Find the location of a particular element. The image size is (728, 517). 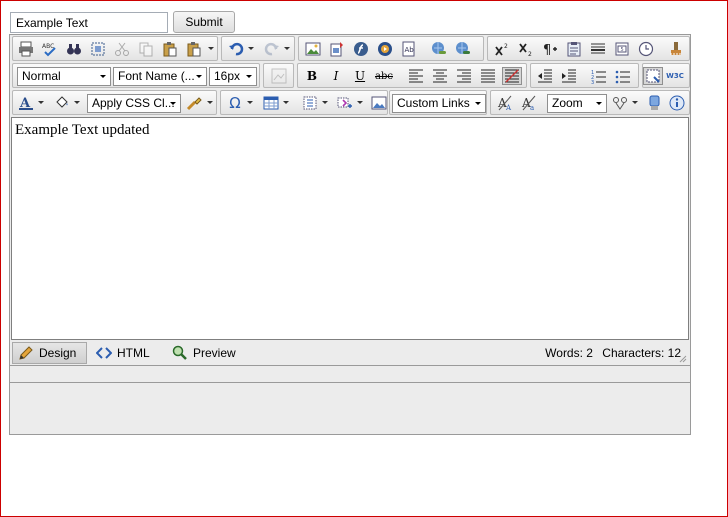

select-all-icon is located at coordinates (98, 49).